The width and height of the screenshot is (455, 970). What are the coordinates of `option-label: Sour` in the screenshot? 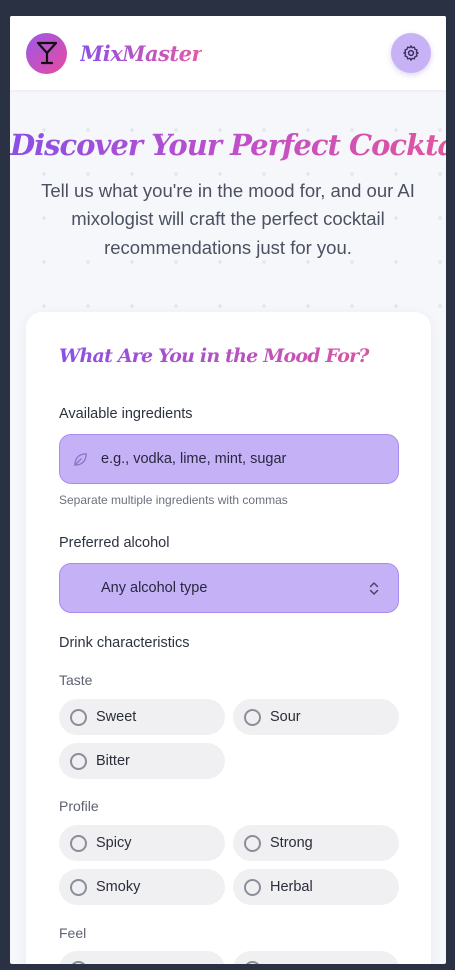 It's located at (285, 717).